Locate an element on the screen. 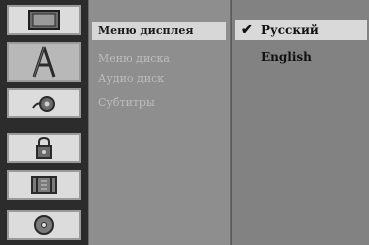 This screenshot has height=245, width=369. tv-icon is located at coordinates (44, 20).